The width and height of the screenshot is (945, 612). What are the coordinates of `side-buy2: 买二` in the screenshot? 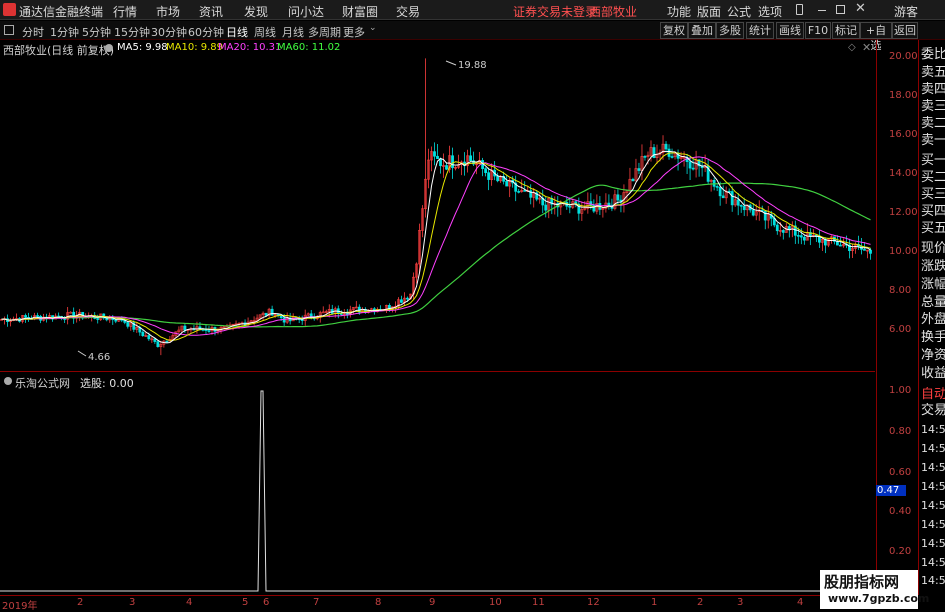 It's located at (933, 177).